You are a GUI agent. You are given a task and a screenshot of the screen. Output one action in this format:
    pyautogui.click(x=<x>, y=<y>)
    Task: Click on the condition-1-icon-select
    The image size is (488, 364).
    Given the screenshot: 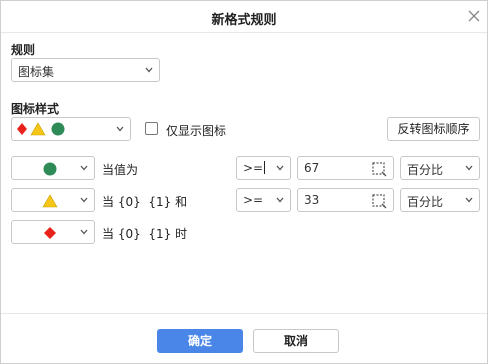 What is the action you would take?
    pyautogui.click(x=53, y=168)
    